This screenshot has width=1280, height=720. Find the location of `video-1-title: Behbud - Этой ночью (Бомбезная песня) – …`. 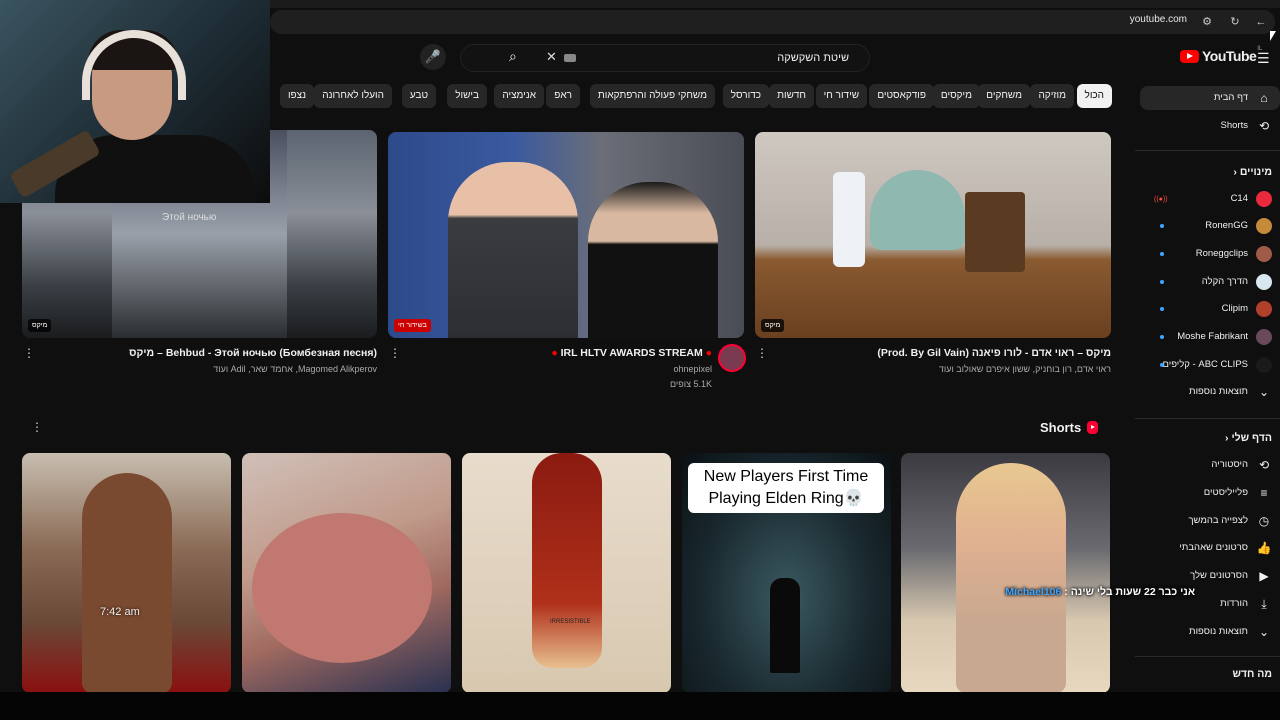

video-1-title: Behbud - Этой ночью (Бомбезная песня) – … is located at coordinates (253, 353).